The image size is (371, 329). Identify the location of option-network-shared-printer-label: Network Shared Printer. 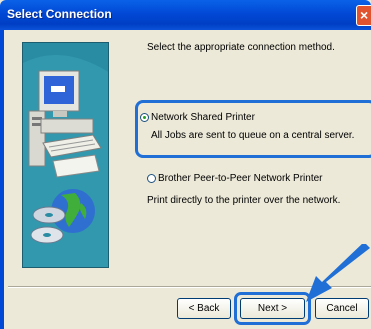
(203, 117).